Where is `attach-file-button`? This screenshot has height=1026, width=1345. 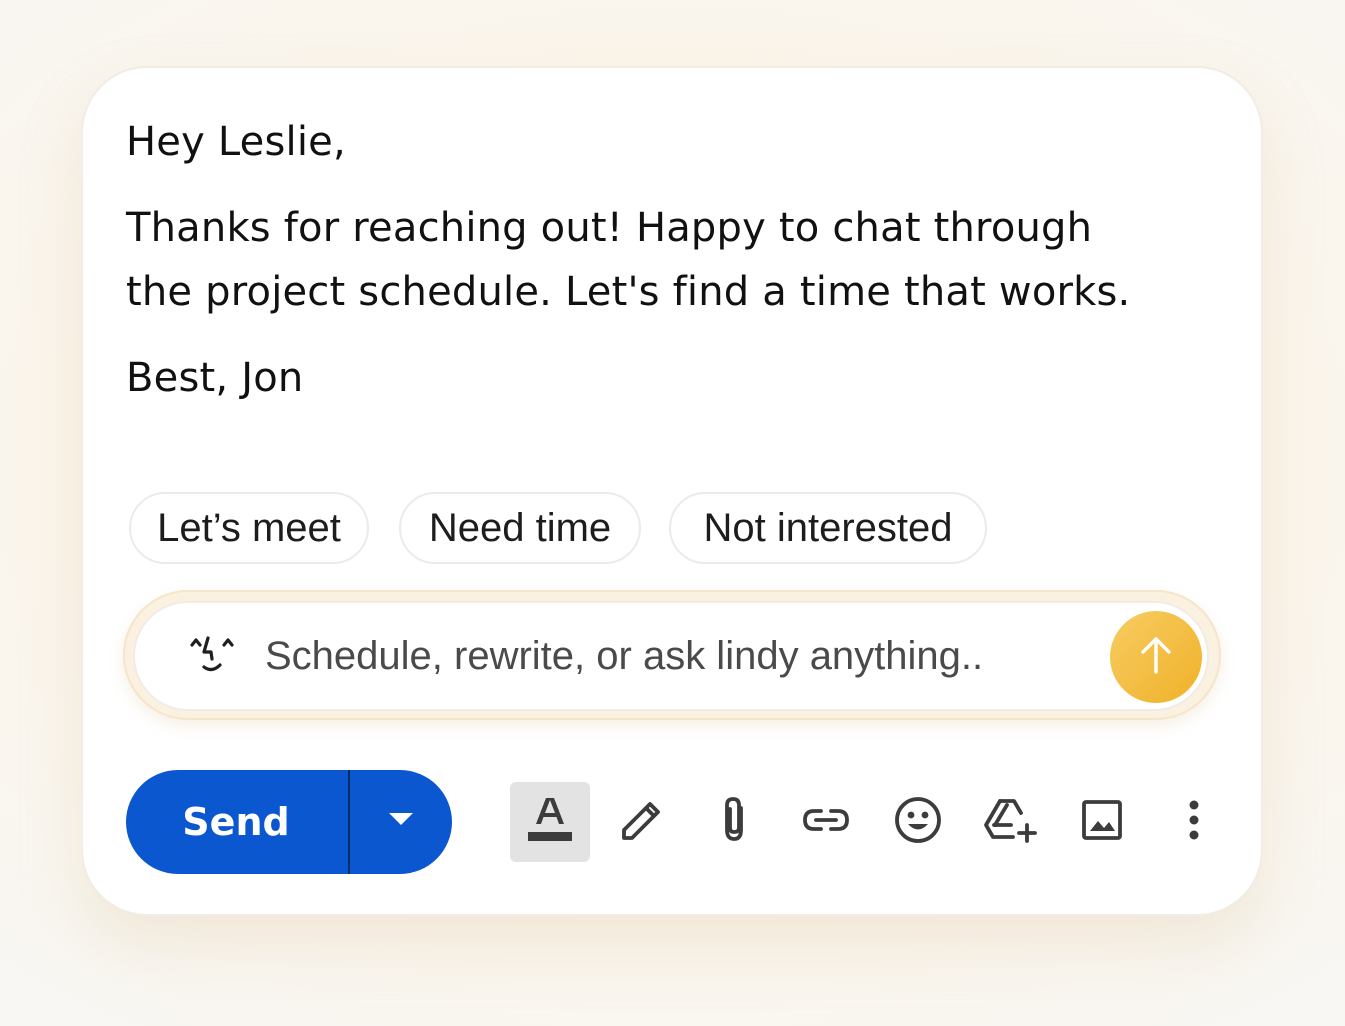
attach-file-button is located at coordinates (734, 822).